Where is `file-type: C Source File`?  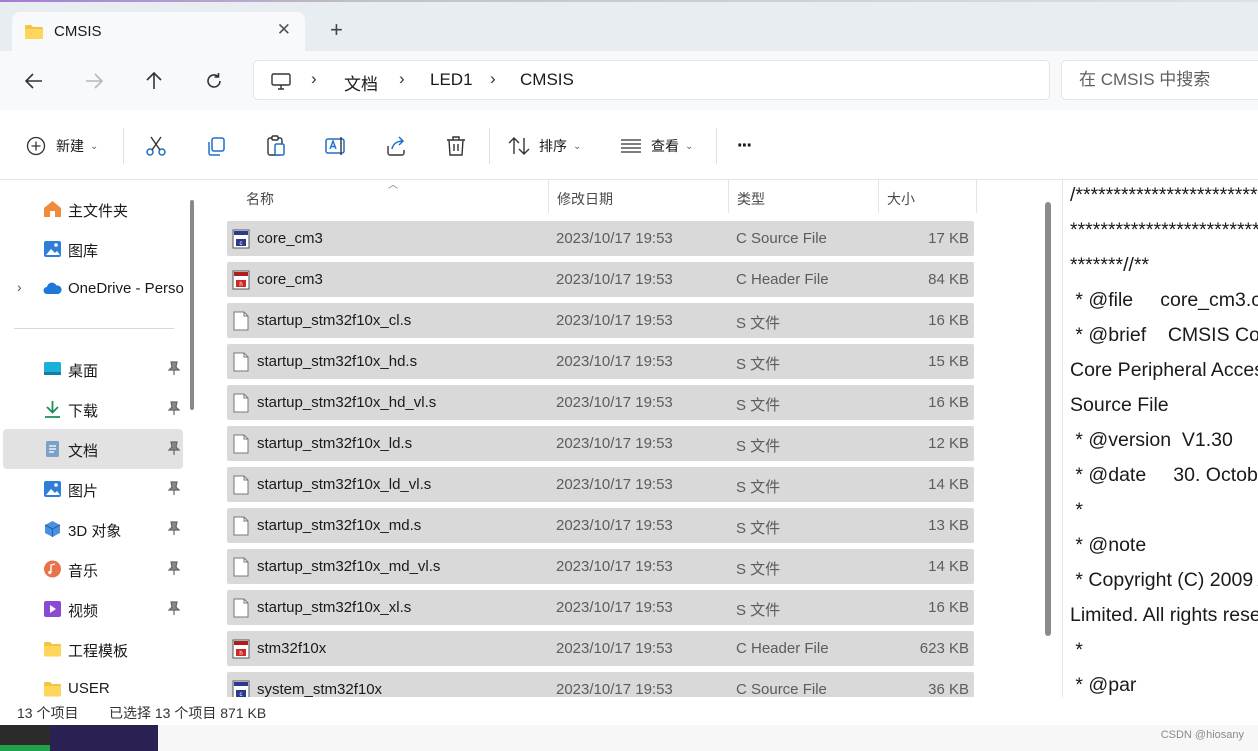 file-type: C Source File is located at coordinates (781, 689).